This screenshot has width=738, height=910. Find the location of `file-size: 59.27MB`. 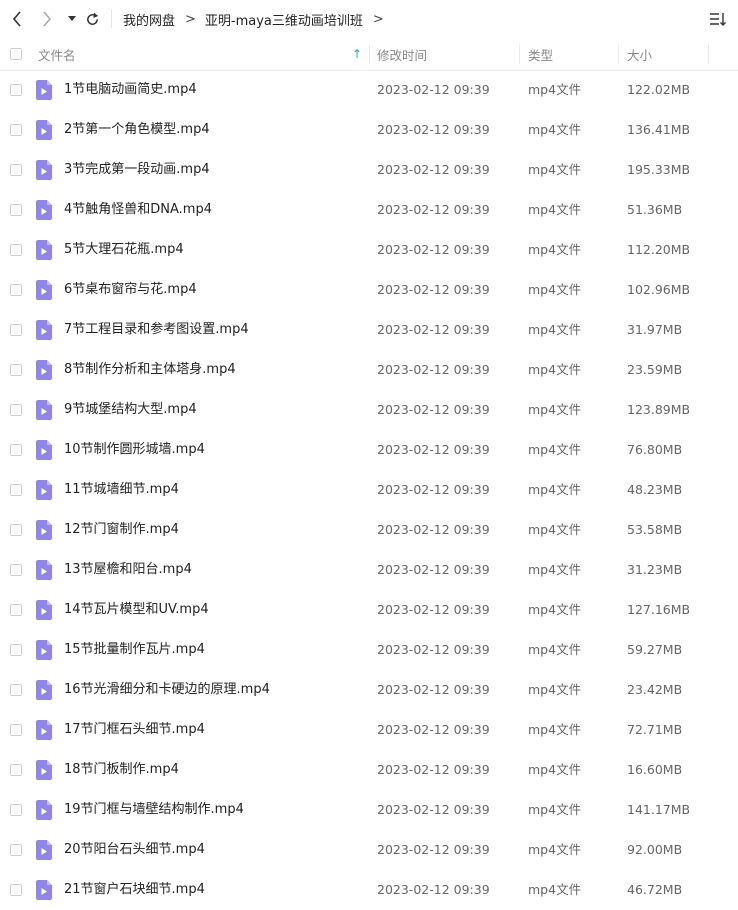

file-size: 59.27MB is located at coordinates (655, 649).